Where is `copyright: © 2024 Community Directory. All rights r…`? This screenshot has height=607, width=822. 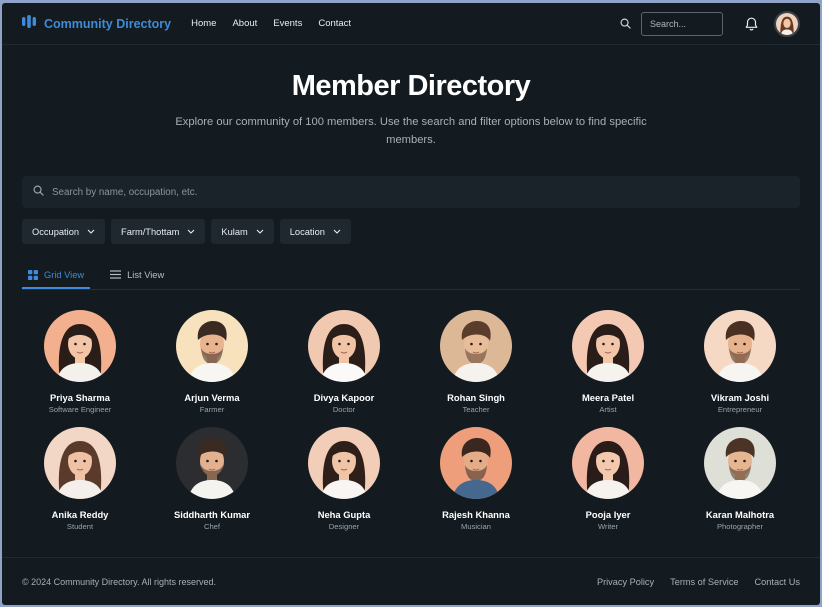 copyright: © 2024 Community Directory. All rights r… is located at coordinates (119, 581).